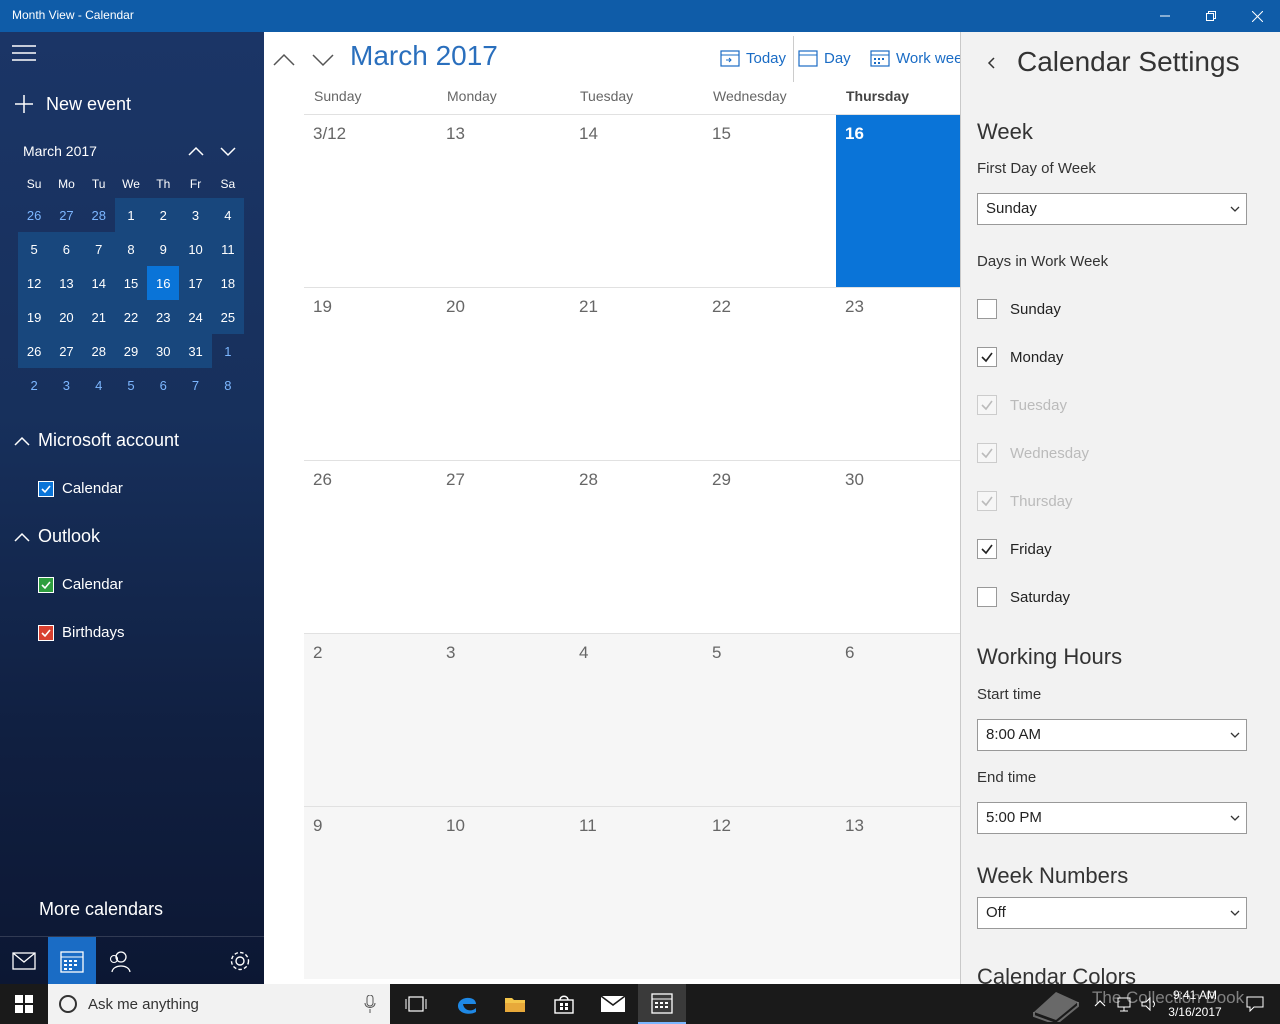  What do you see at coordinates (370, 547) in the screenshot?
I see `day-cell: 26` at bounding box center [370, 547].